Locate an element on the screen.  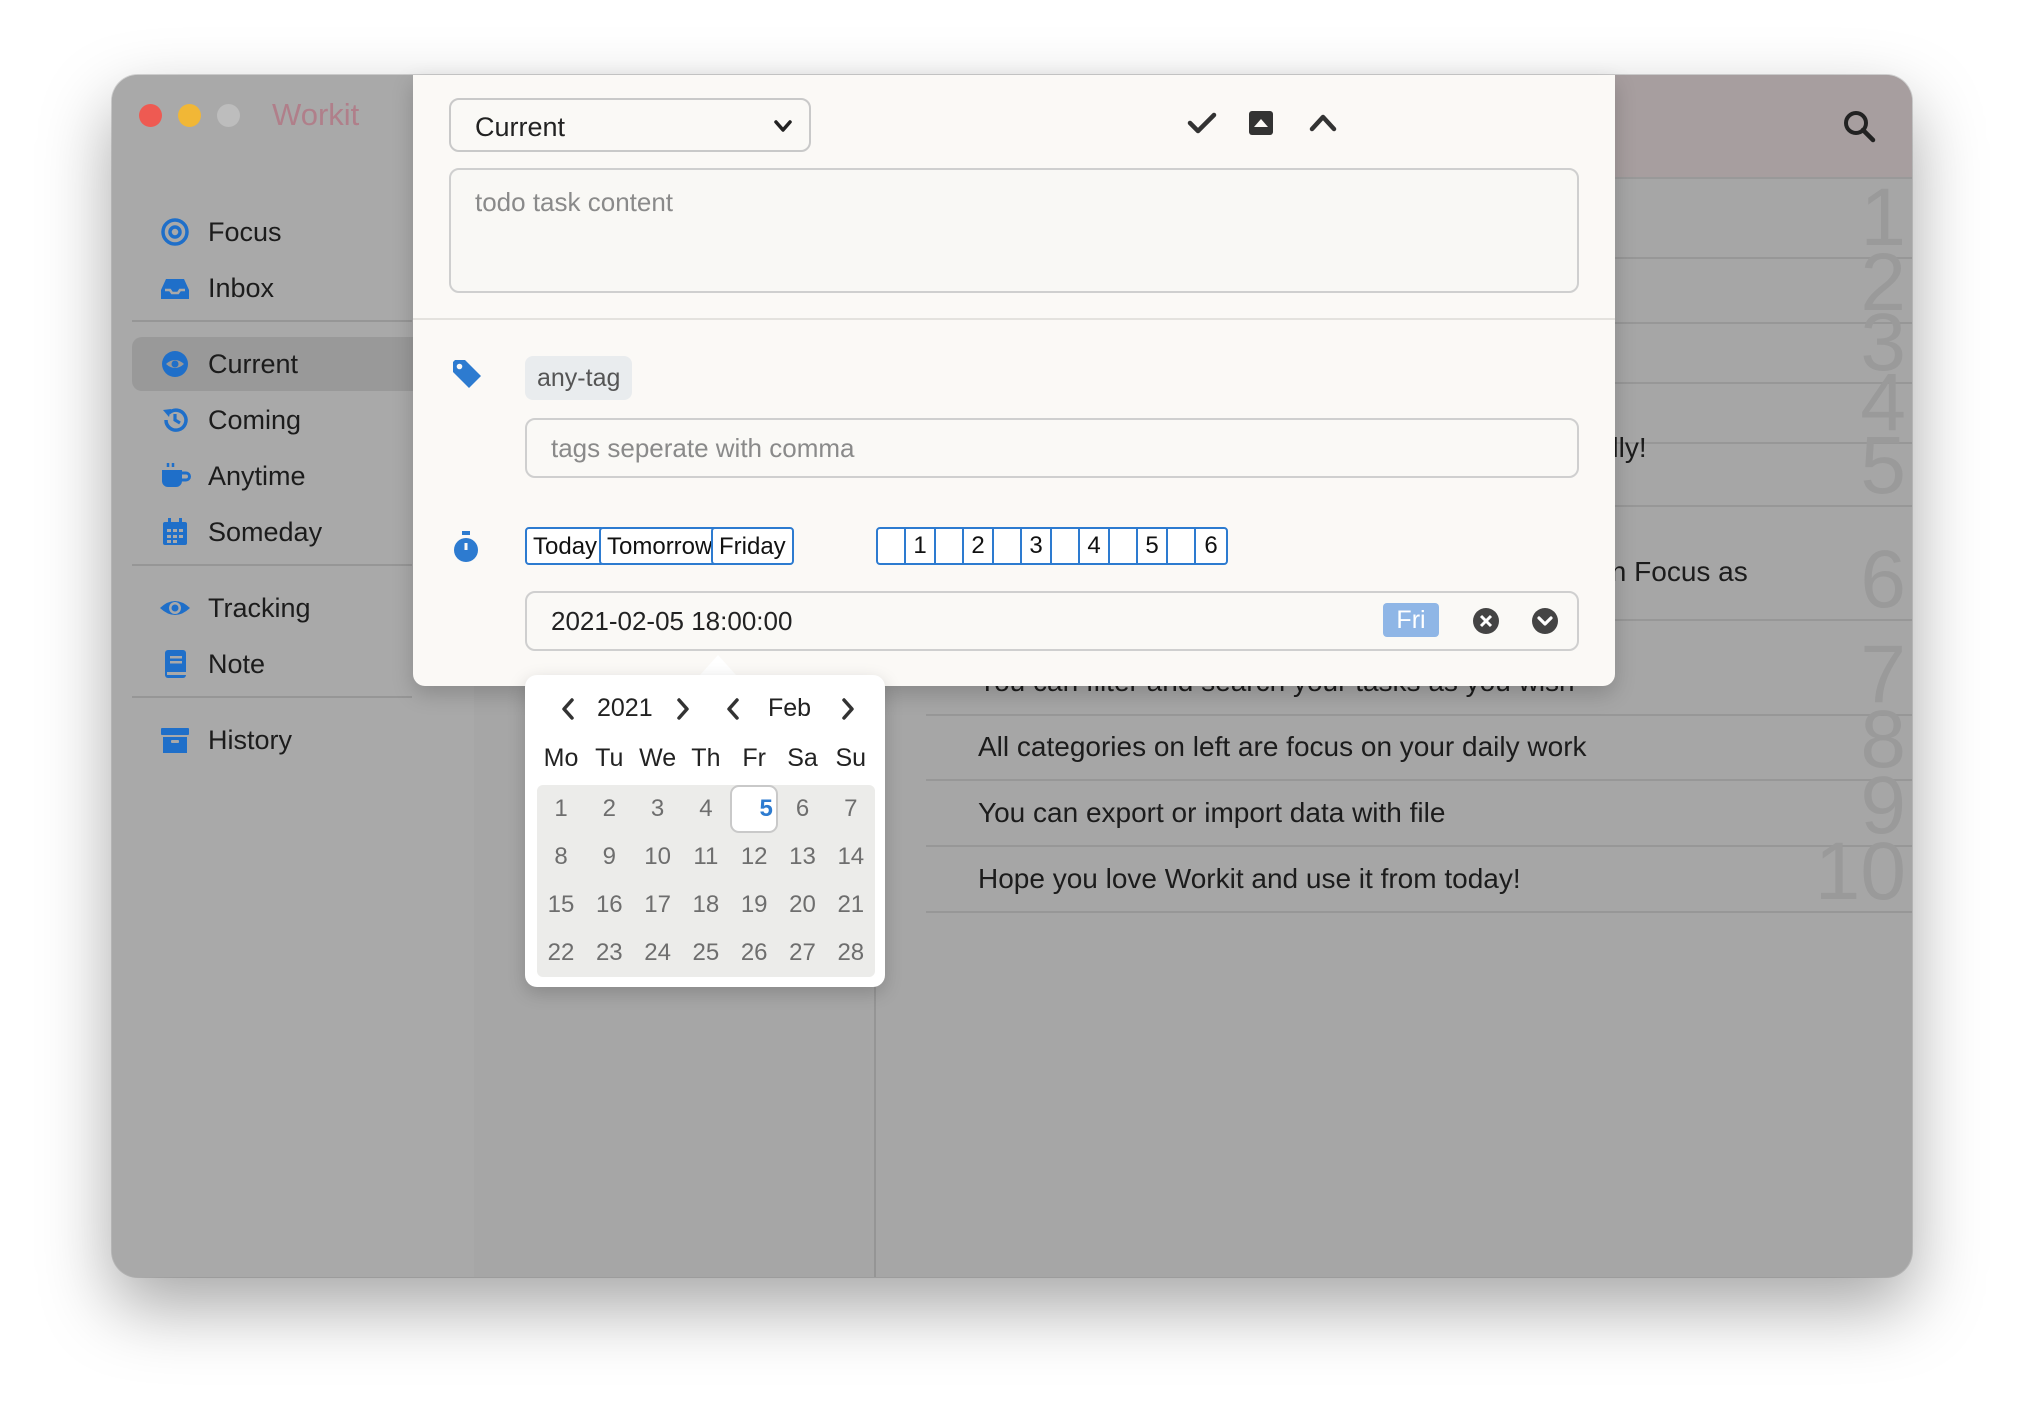
calendar-day: 15 is located at coordinates (561, 905).